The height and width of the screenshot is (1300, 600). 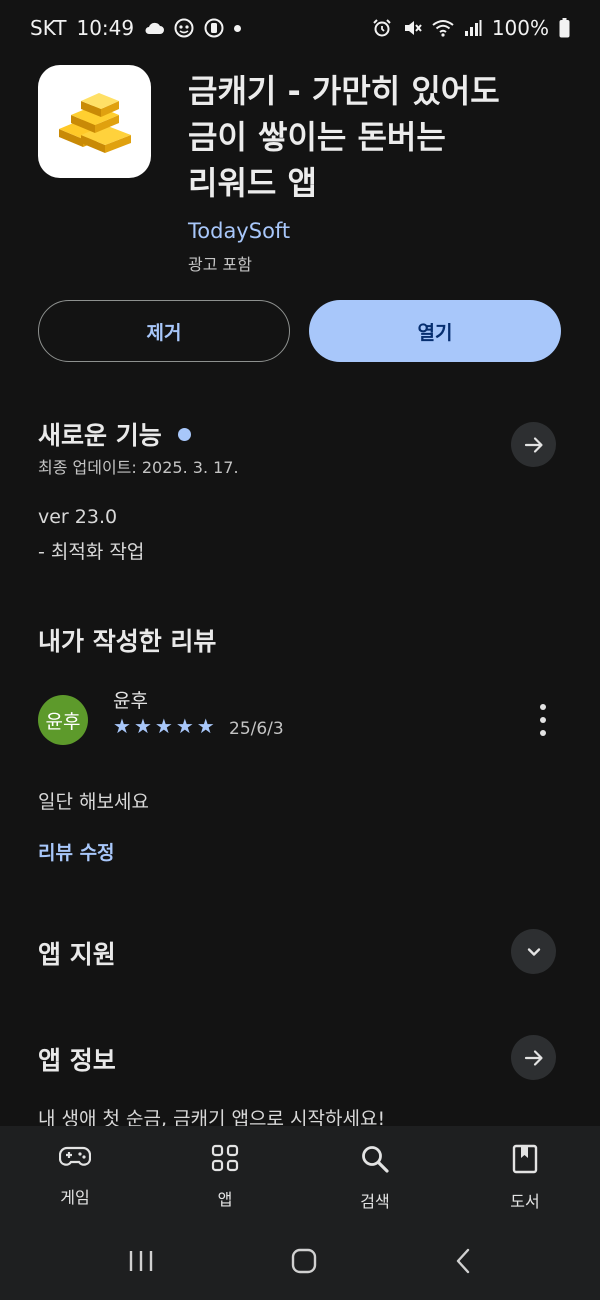 I want to click on app-title-line: 리워드 앱, so click(x=252, y=183).